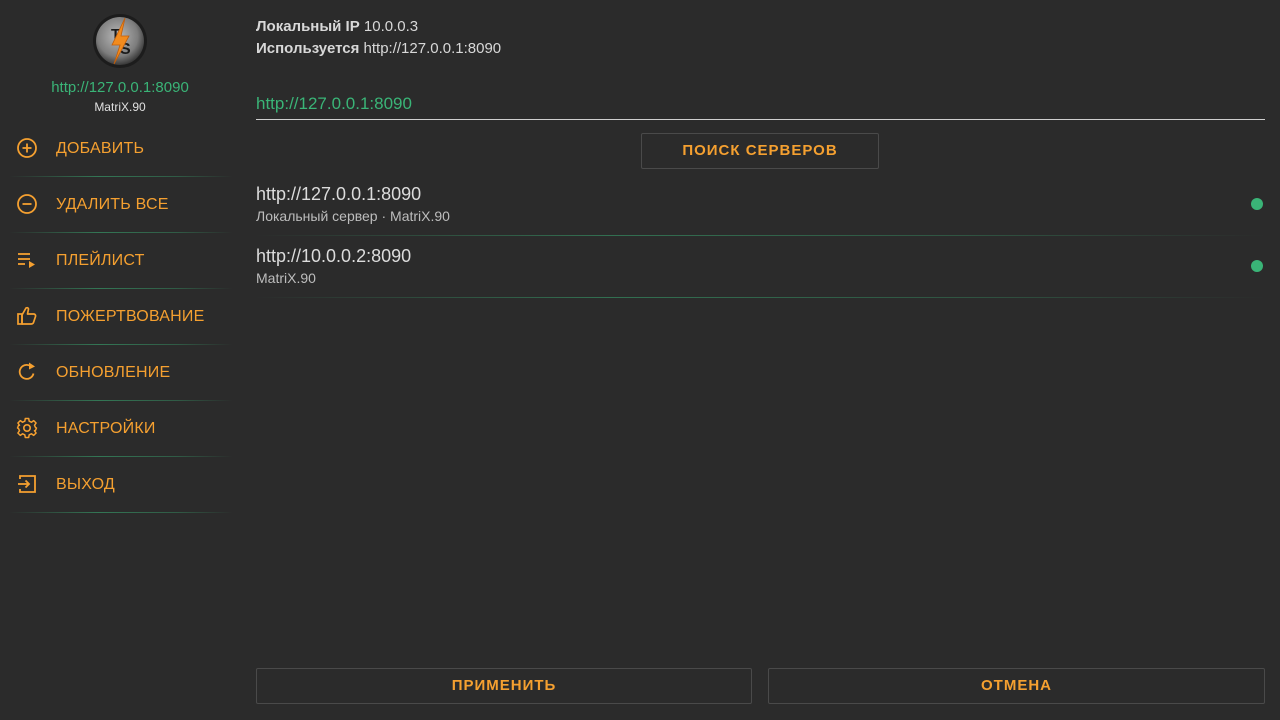 The height and width of the screenshot is (720, 1280). I want to click on sidebar-item-settings: НАСТРОЙКИ, so click(121, 429).